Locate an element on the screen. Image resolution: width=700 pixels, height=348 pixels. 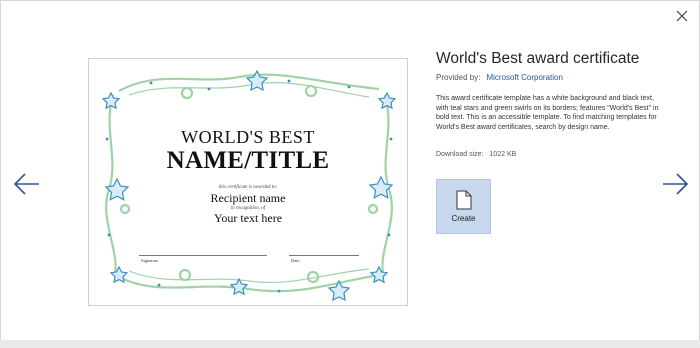
template-title: World's Best award certificate is located at coordinates (538, 58).